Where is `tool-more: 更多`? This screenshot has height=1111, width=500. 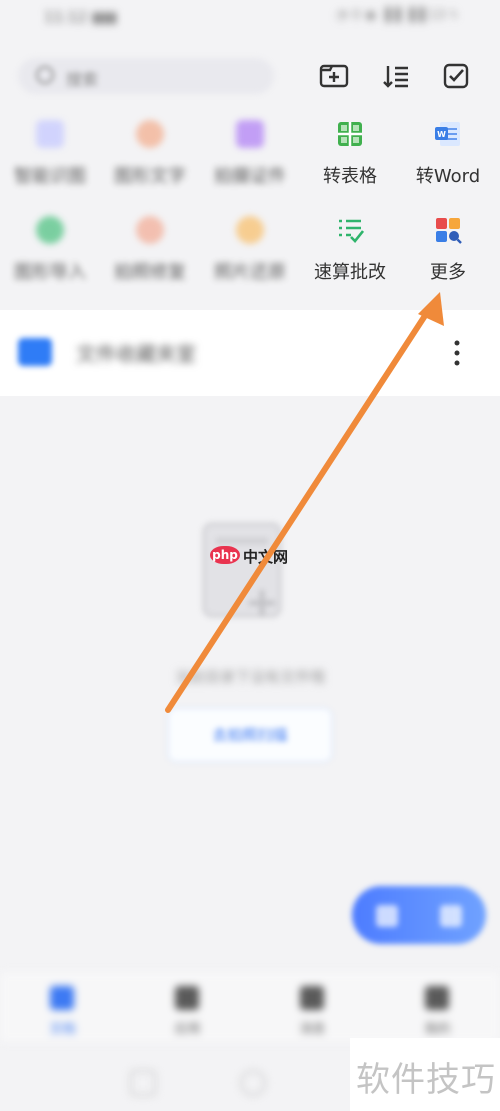 tool-more: 更多 is located at coordinates (448, 253).